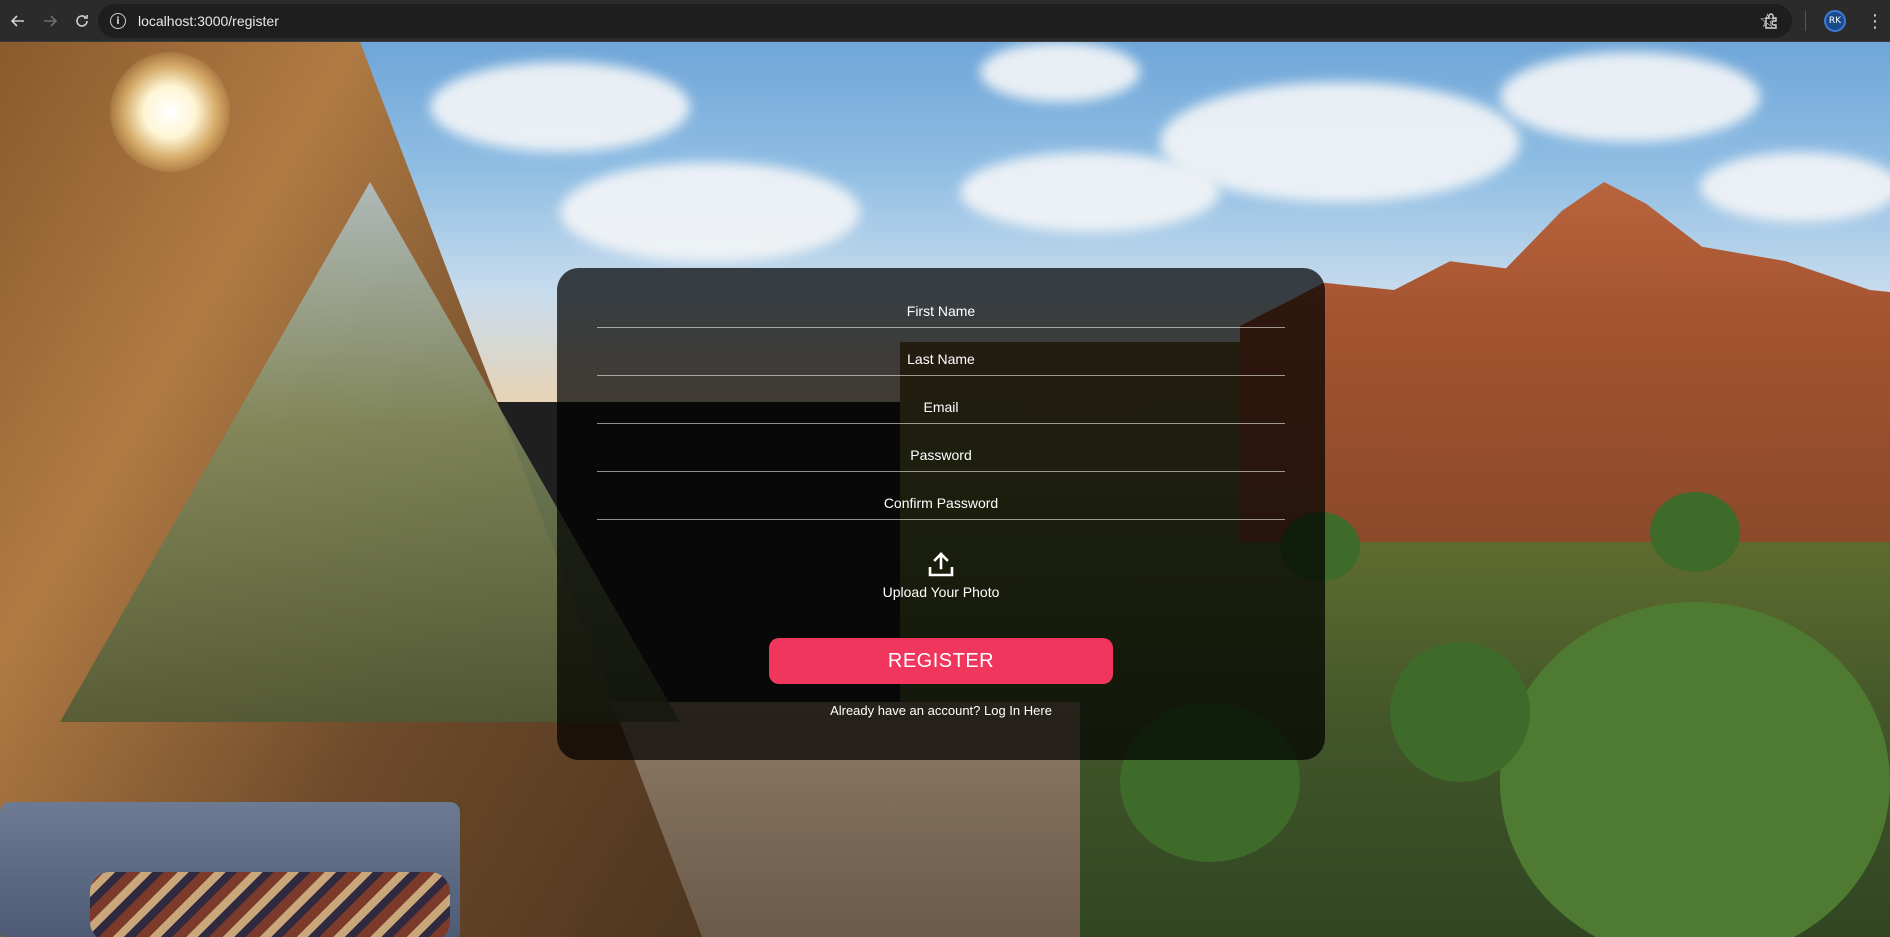 This screenshot has height=937, width=1890. Describe the element at coordinates (941, 661) in the screenshot. I see `register-button: REGISTER` at that location.